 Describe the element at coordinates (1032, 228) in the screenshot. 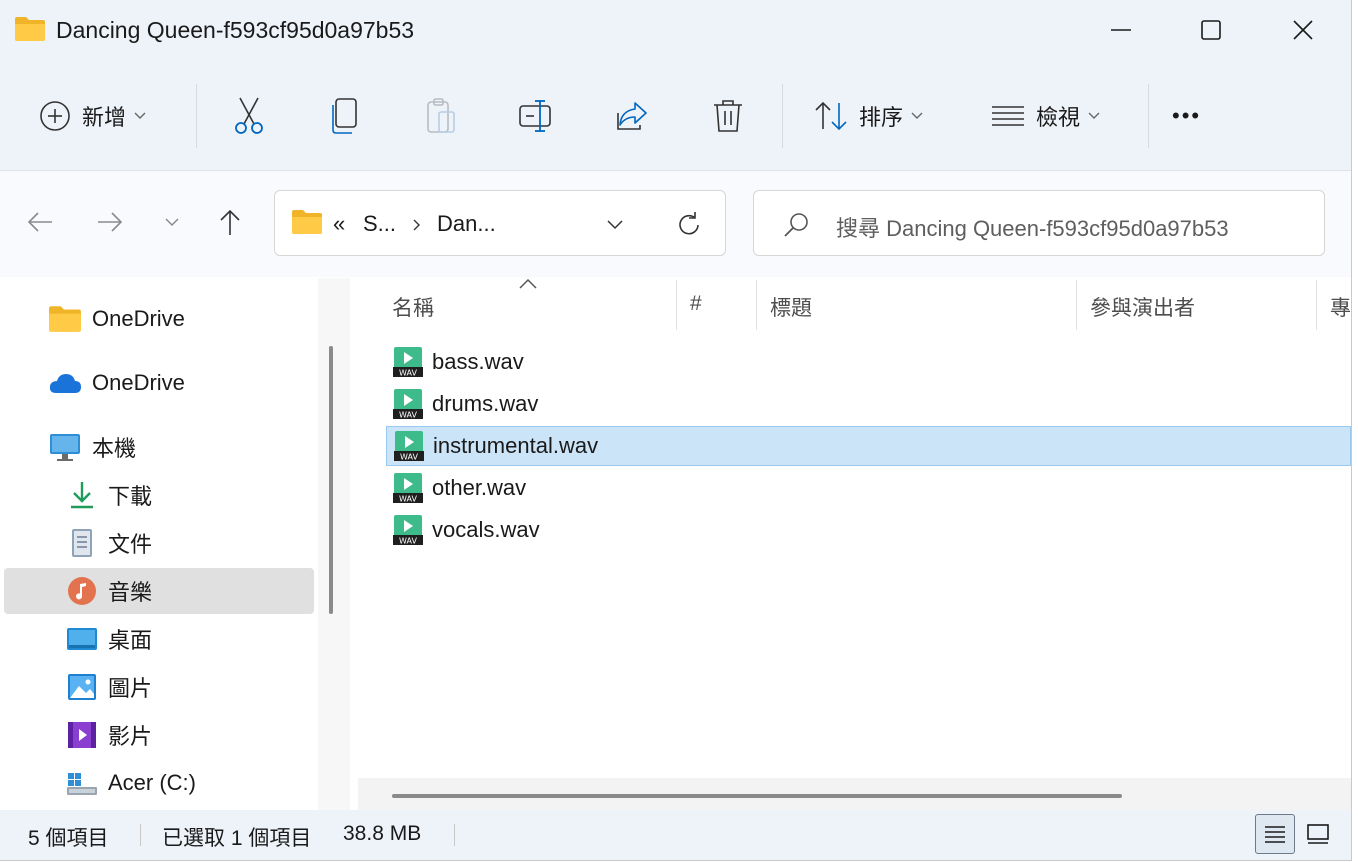

I see `search-placeholder: 搜尋 Dancing Queen-f593cf95d0a97b53` at that location.